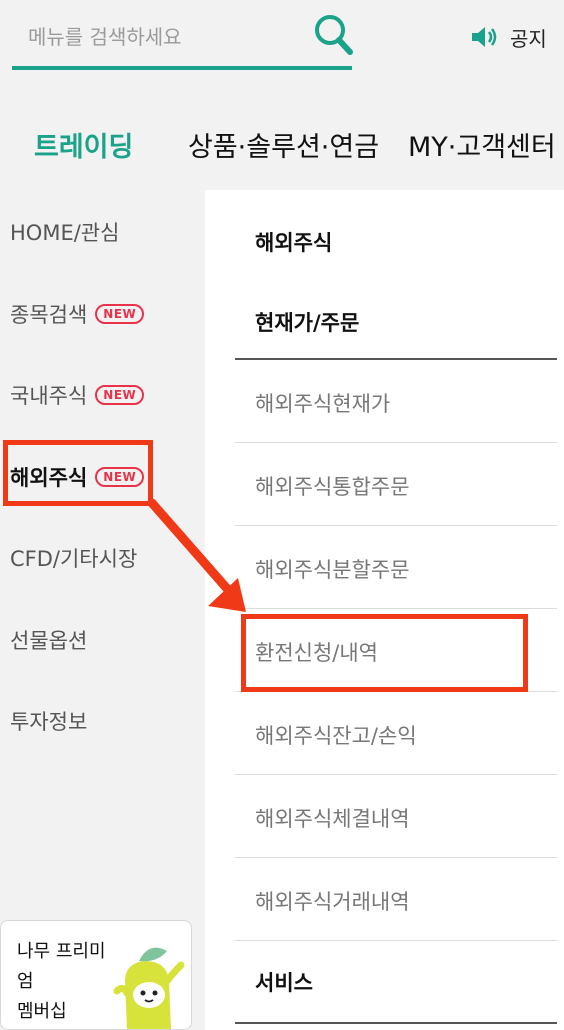 The width and height of the screenshot is (564, 1030). What do you see at coordinates (196, 555) in the screenshot?
I see `arrow-icon` at bounding box center [196, 555].